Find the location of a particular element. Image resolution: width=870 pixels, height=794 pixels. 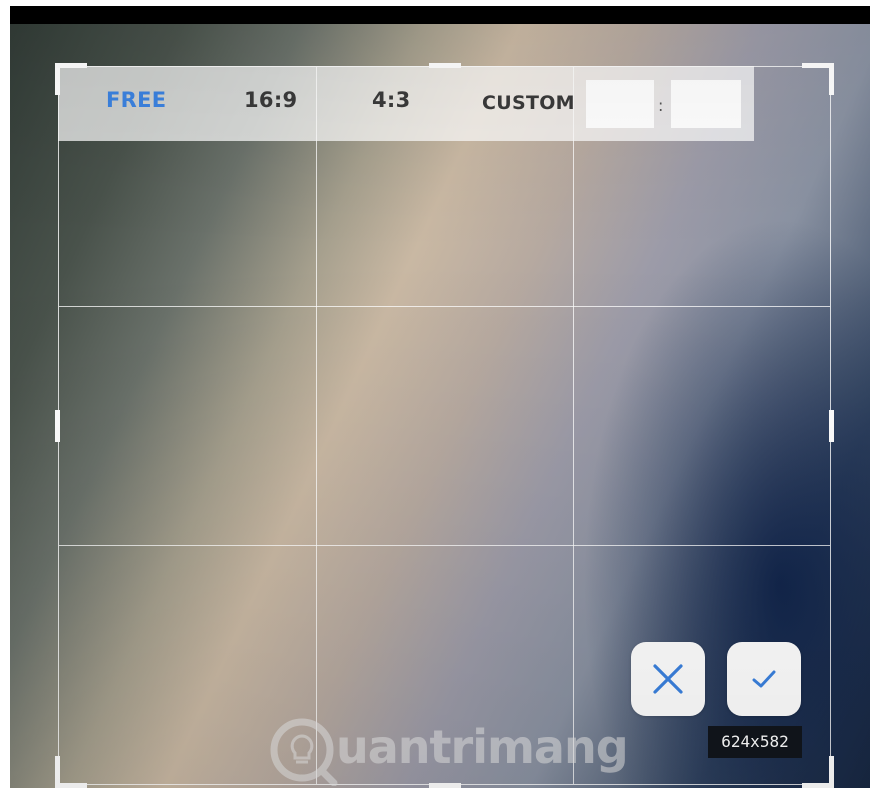

crop-handle-bottom-left is located at coordinates (71, 772).